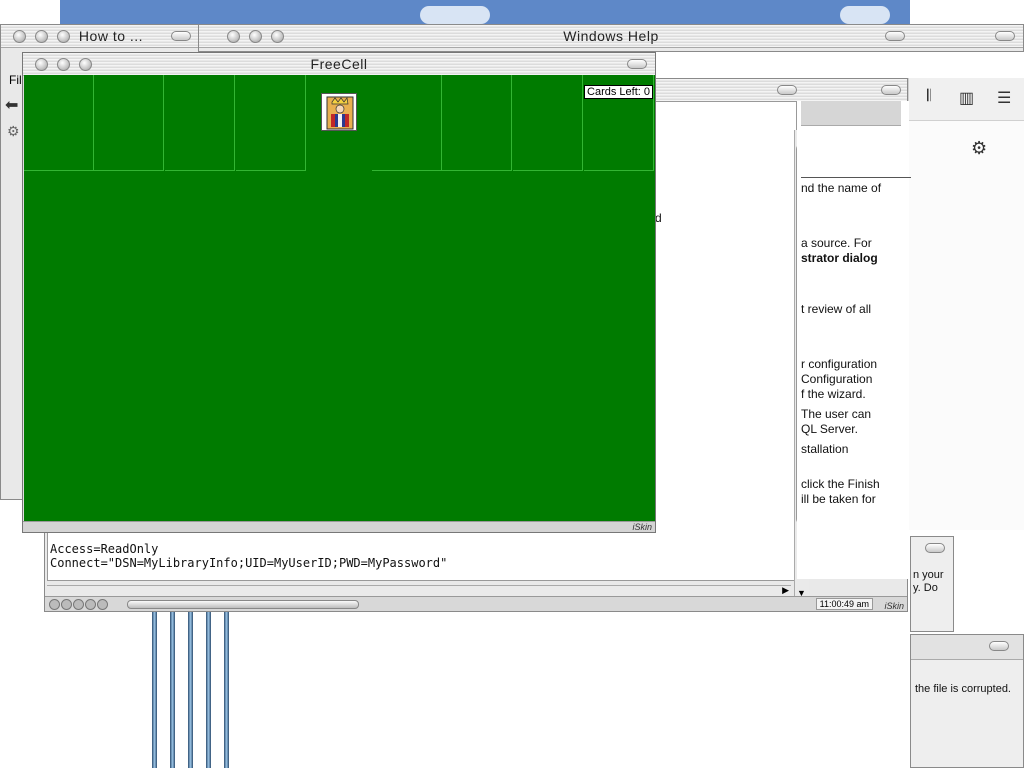 Image resolution: width=1024 pixels, height=768 pixels. What do you see at coordinates (856, 177) in the screenshot?
I see `divider` at bounding box center [856, 177].